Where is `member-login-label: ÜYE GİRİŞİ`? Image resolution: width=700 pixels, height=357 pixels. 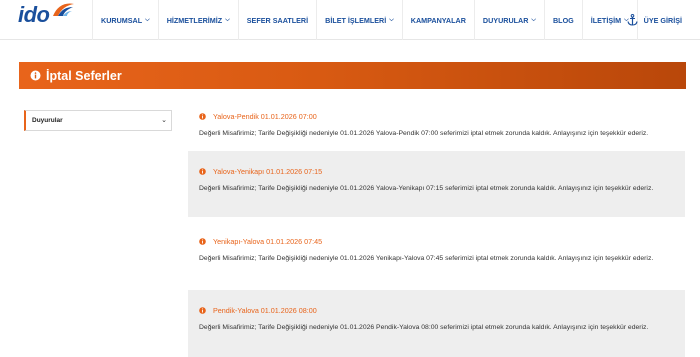
member-login-label: ÜYE GİRİŞİ is located at coordinates (662, 20).